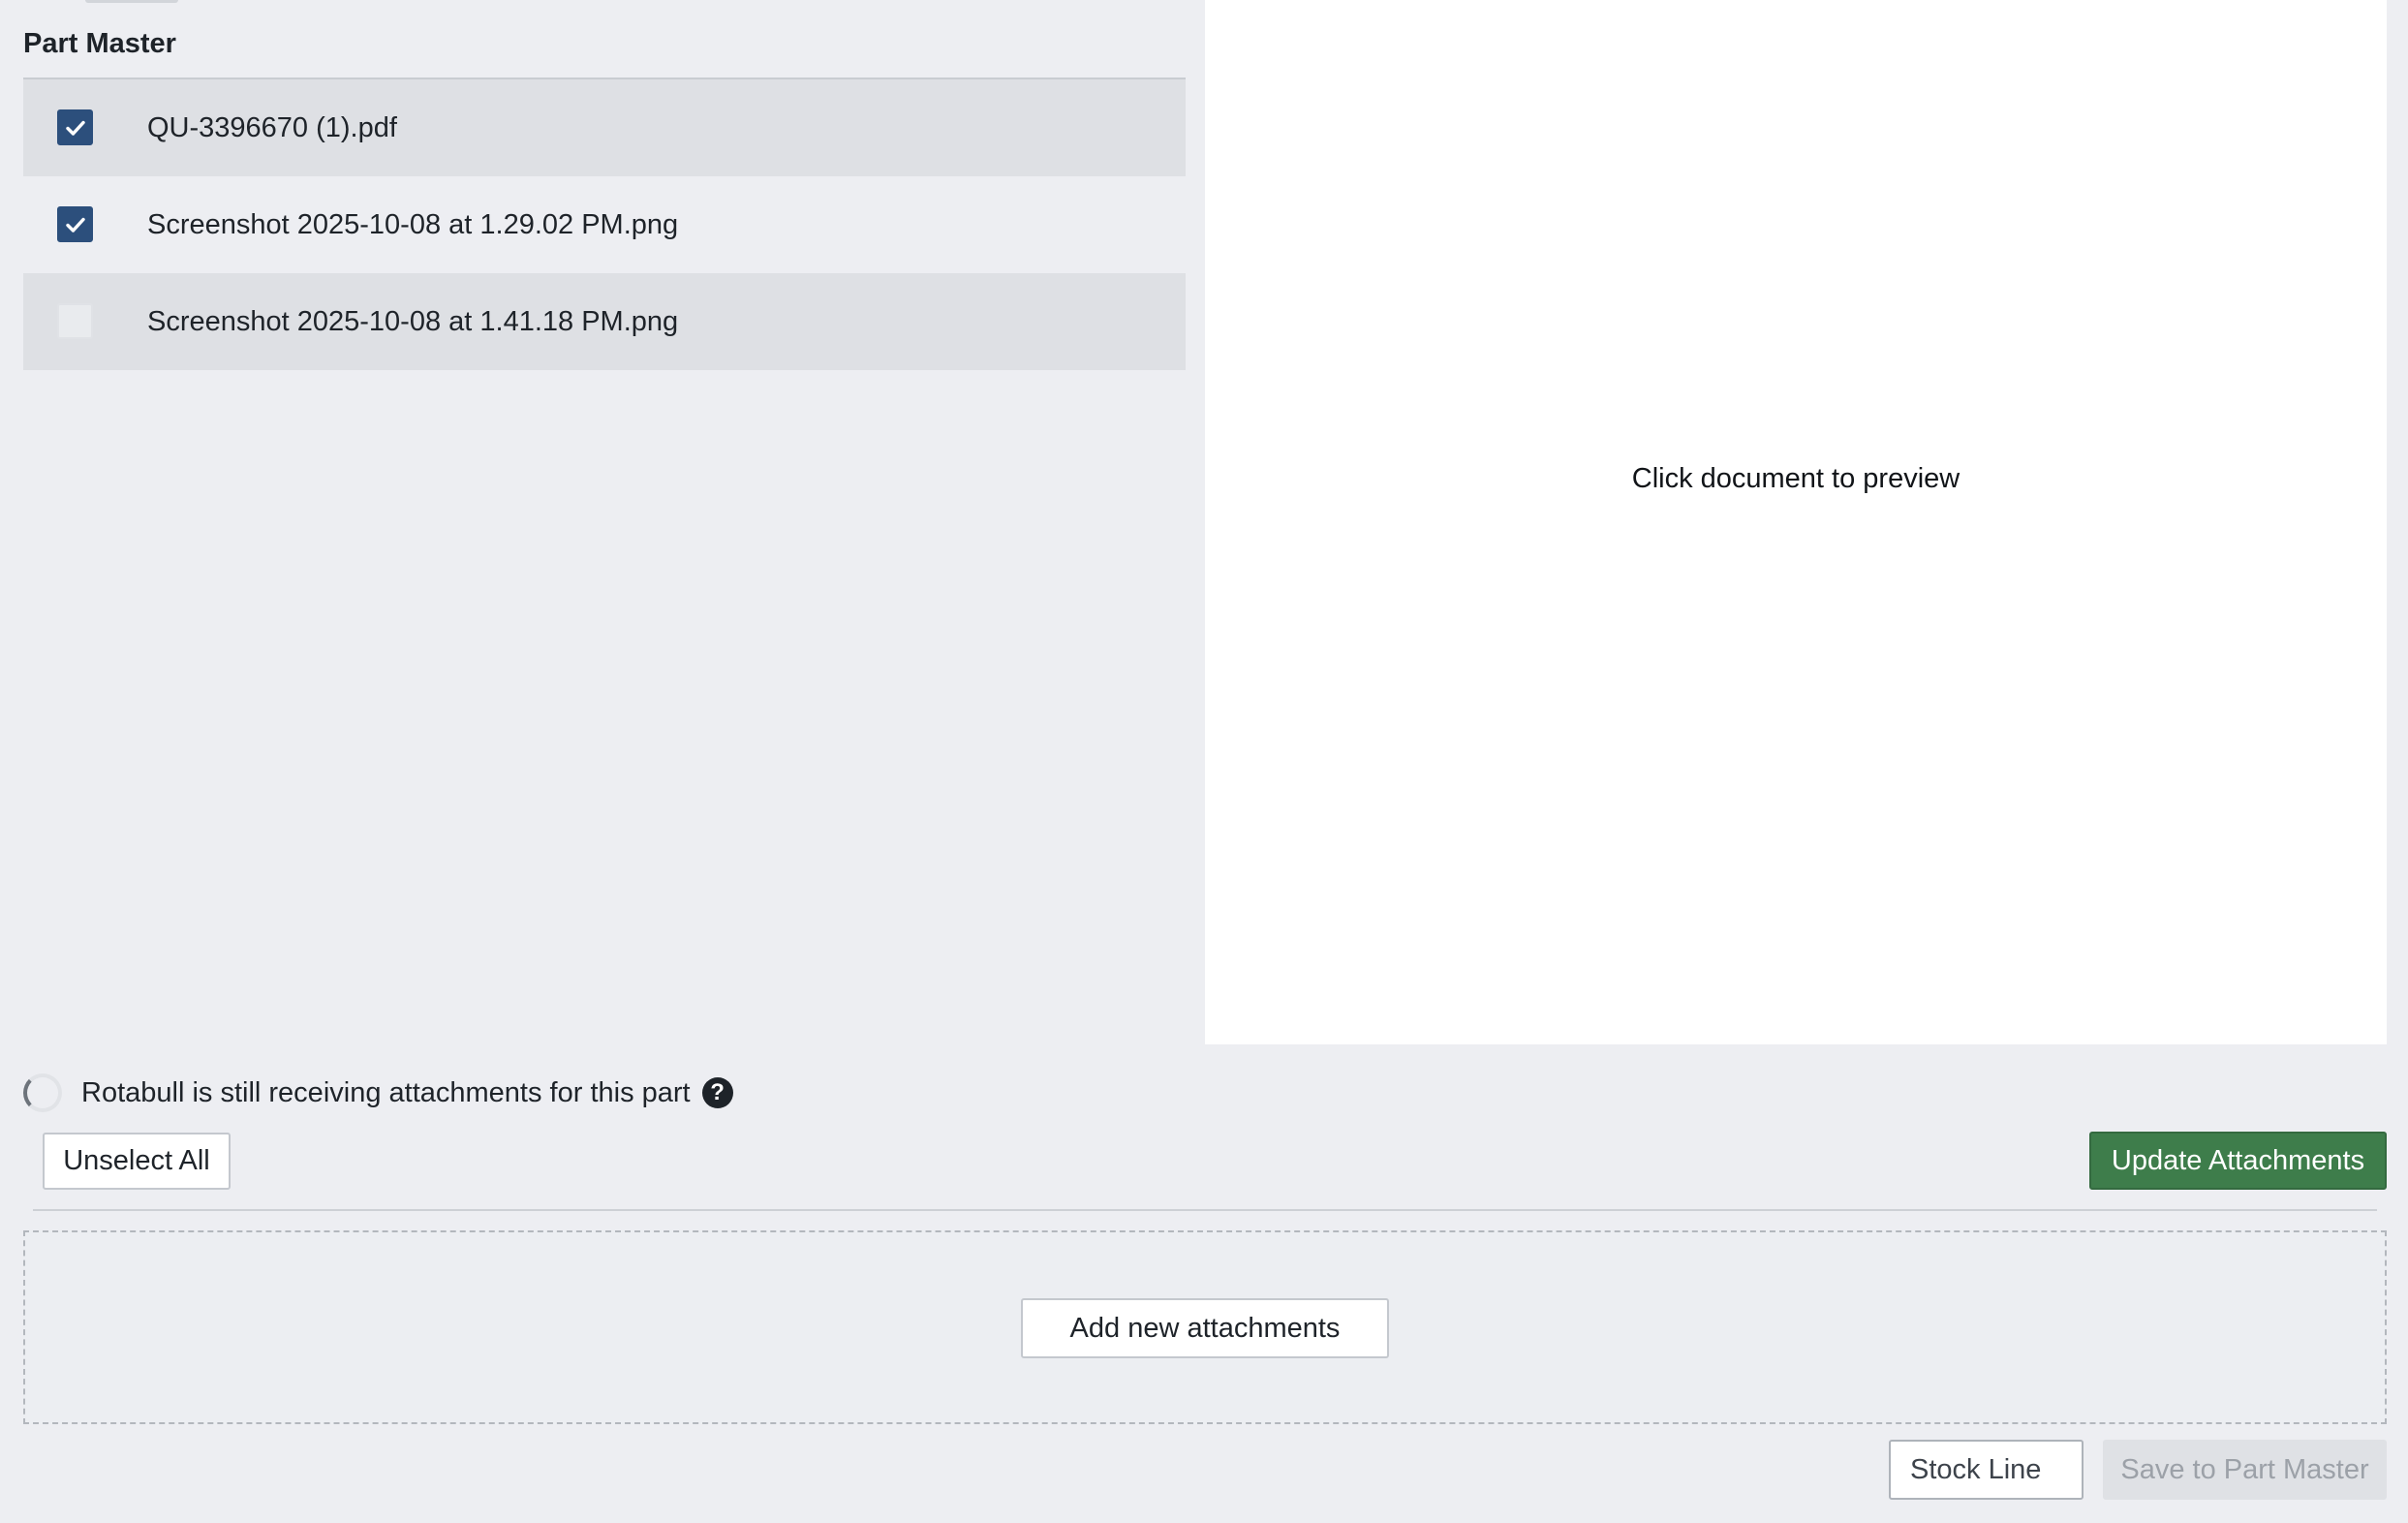  Describe the element at coordinates (1205, 1328) in the screenshot. I see `add-new-attachments-button: Add new attachments` at that location.